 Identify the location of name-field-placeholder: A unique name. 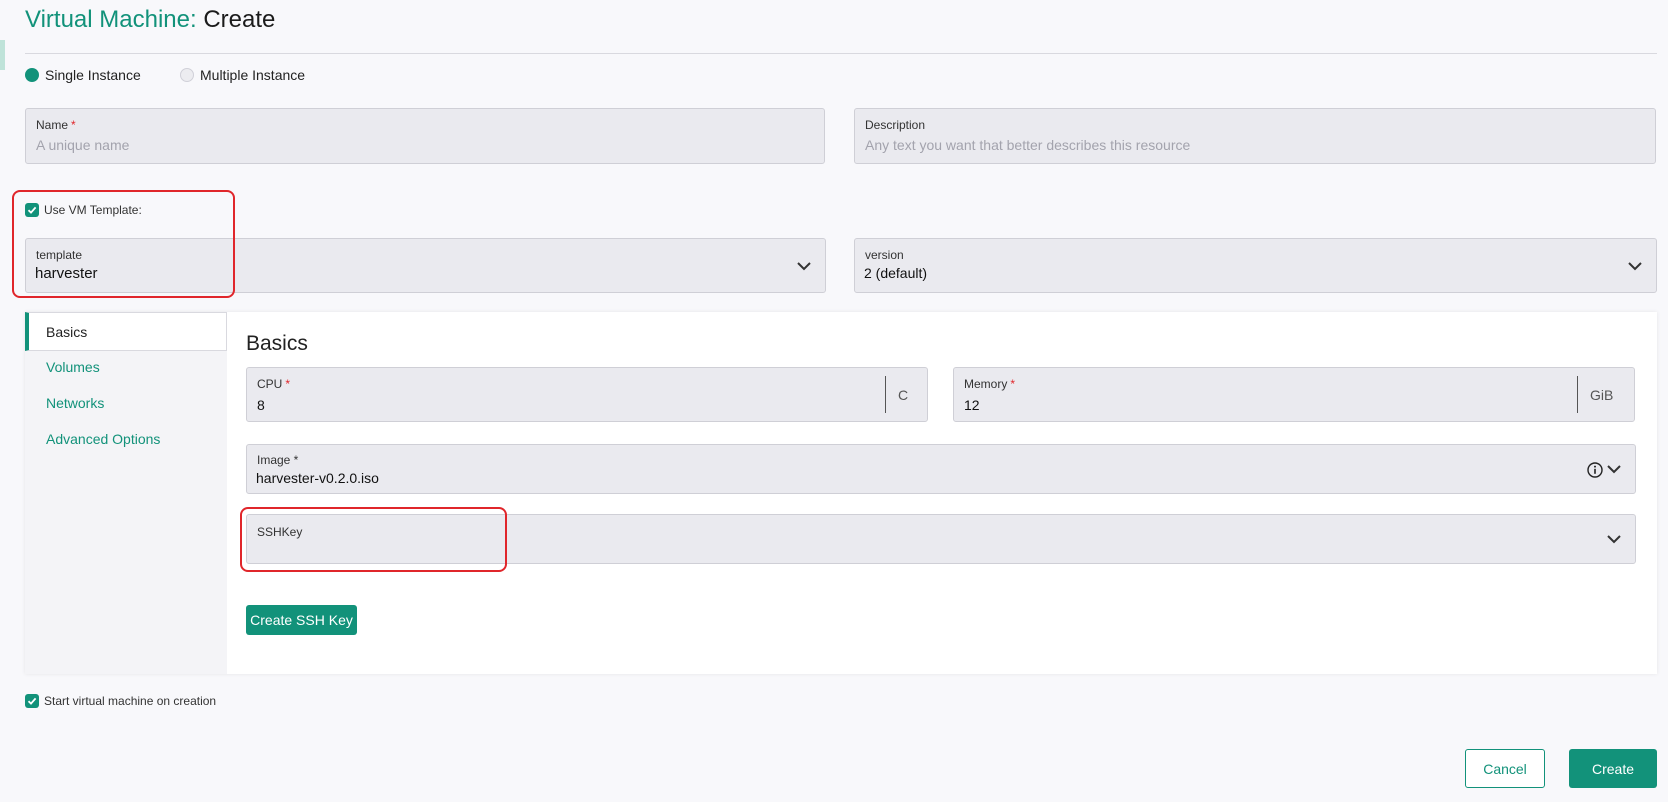
(83, 145).